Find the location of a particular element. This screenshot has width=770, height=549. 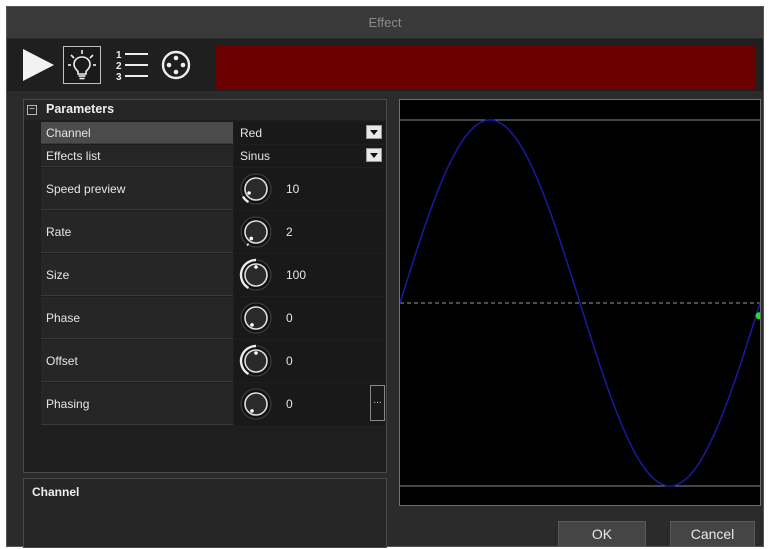

param-row-rate: Rate 2 is located at coordinates (213, 232).